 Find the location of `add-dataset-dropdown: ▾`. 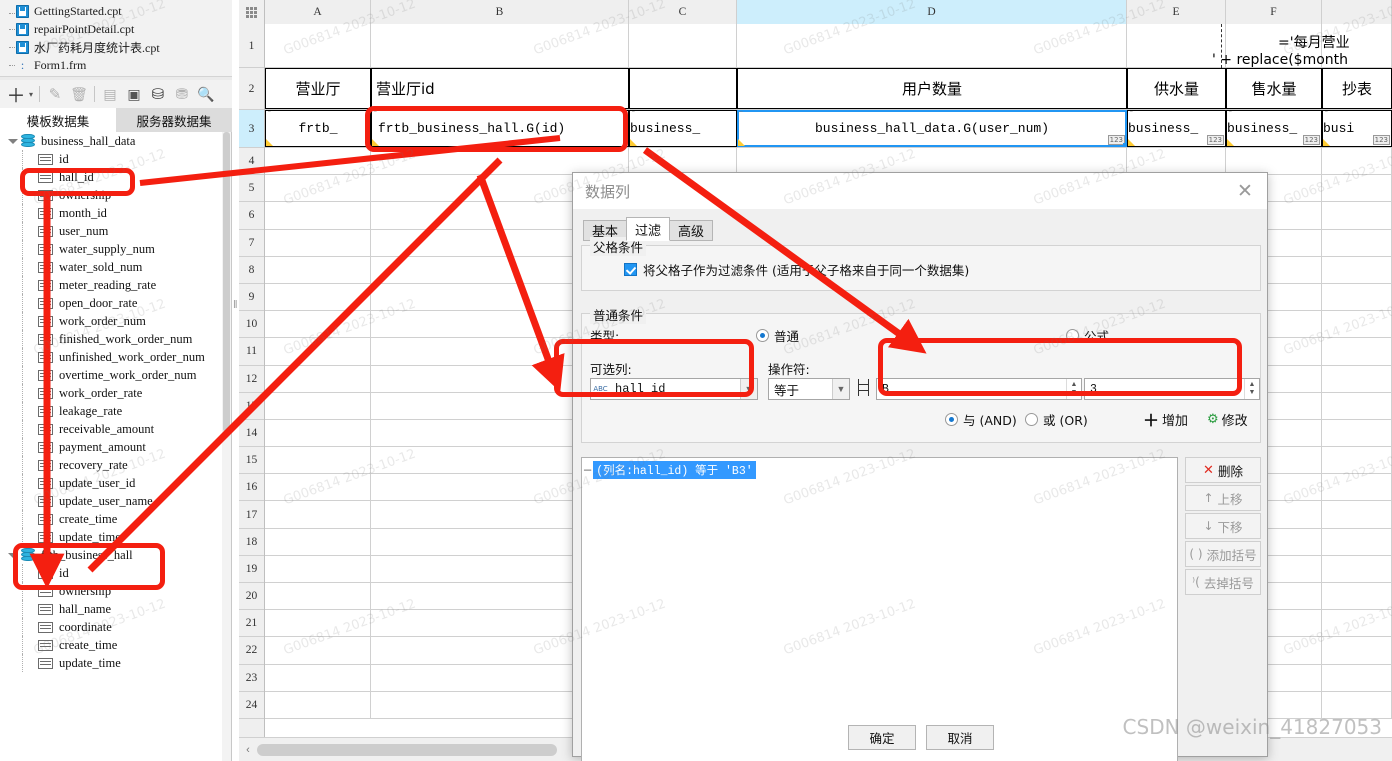

add-dataset-dropdown: ▾ is located at coordinates (31, 94).